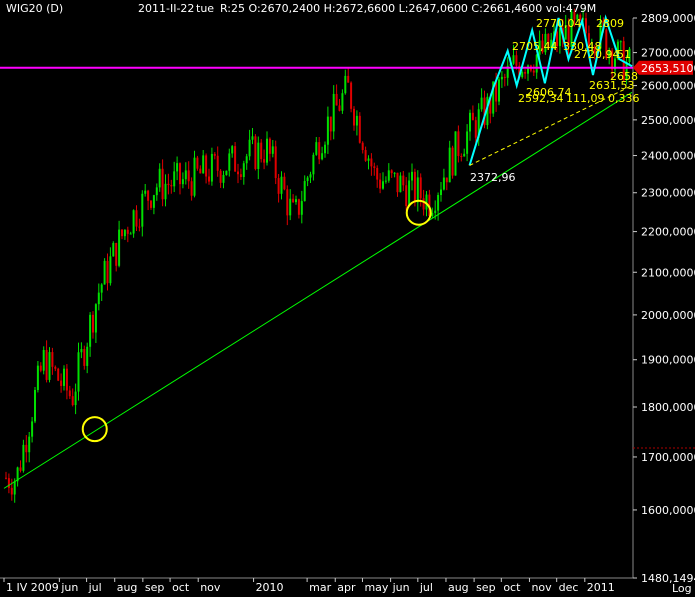 Image resolution: width=695 pixels, height=597 pixels. What do you see at coordinates (597, 54) in the screenshot?
I see `pattern-annotation: 2720,94` at bounding box center [597, 54].